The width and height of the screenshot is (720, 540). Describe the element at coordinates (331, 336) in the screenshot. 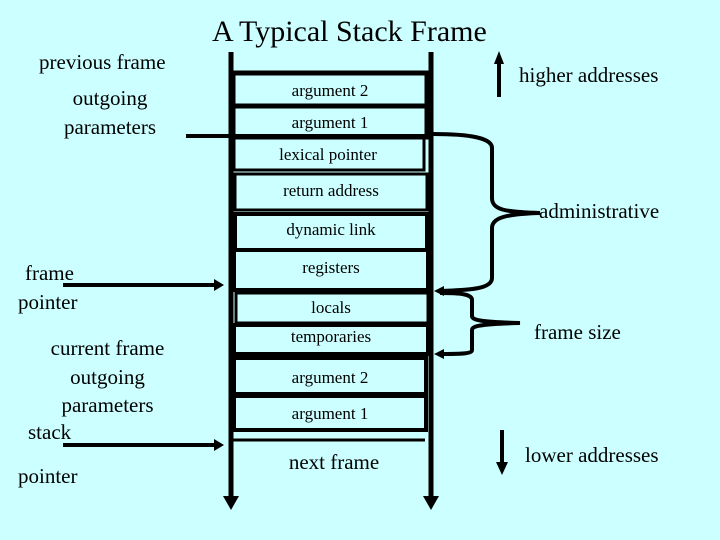

I see `slot-temporaries: temporaries` at that location.